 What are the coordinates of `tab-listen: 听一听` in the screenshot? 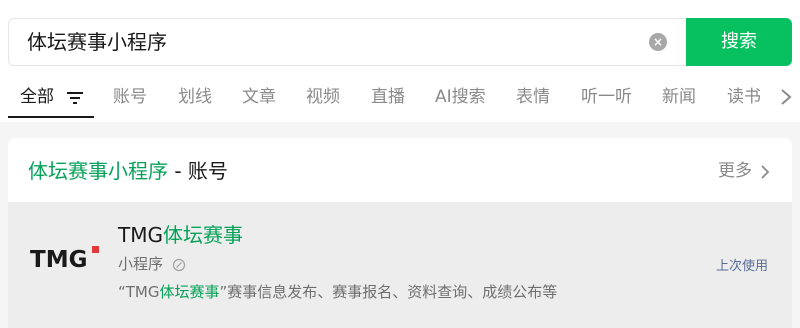 It's located at (606, 97).